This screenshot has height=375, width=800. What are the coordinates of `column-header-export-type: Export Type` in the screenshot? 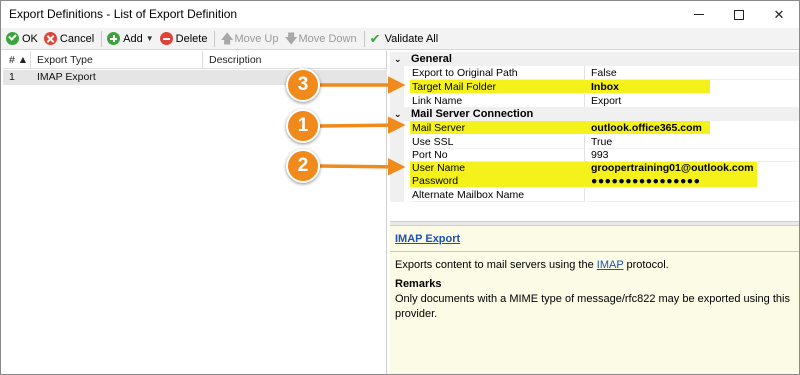 It's located at (117, 60).